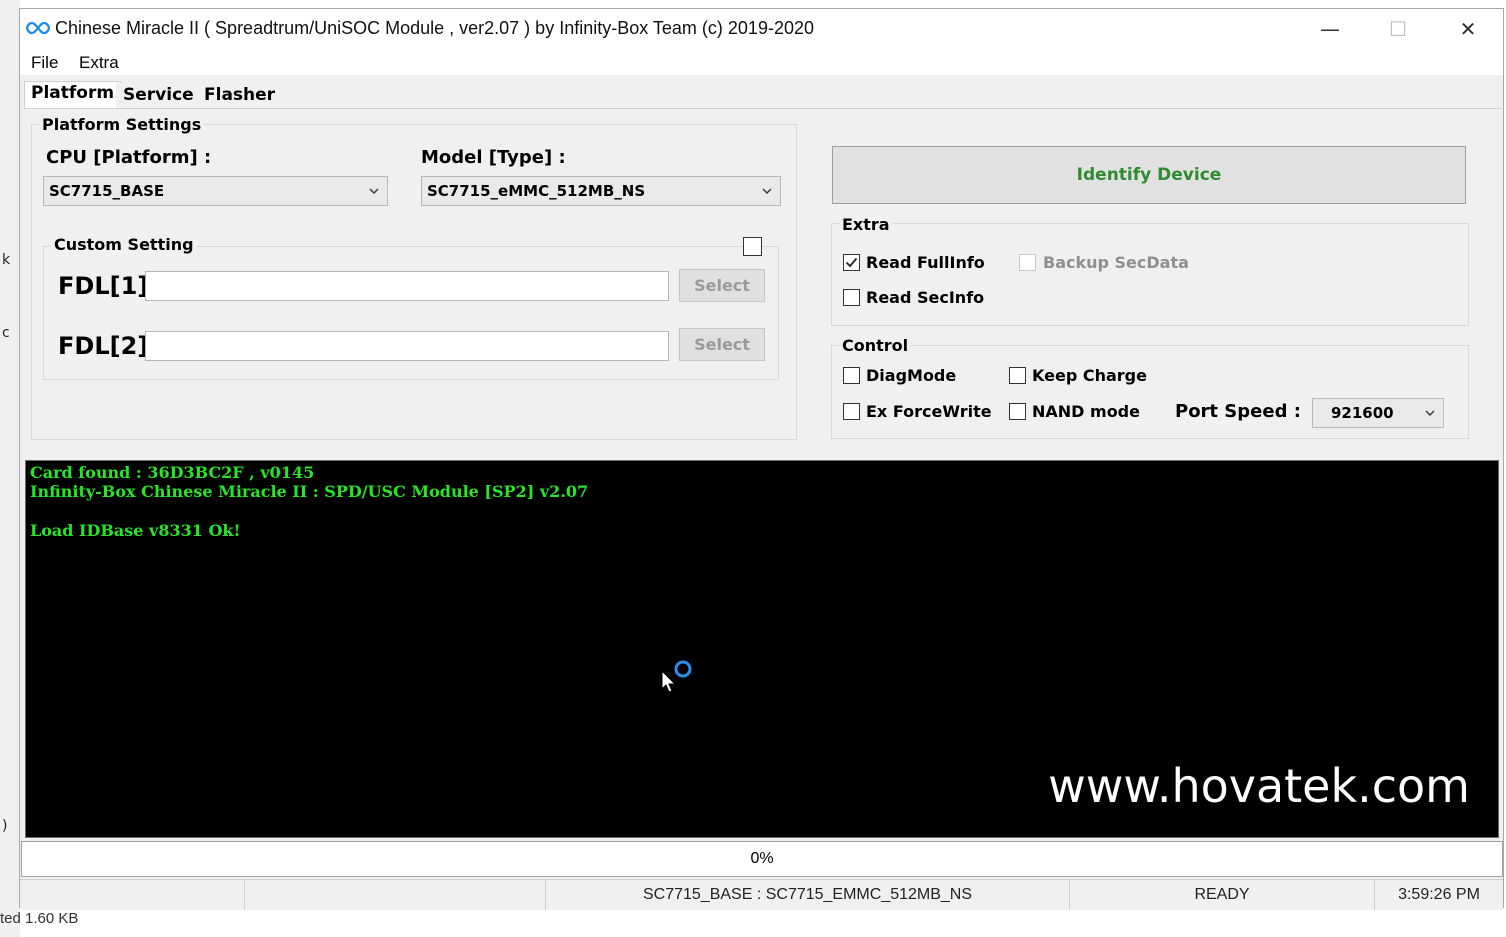  I want to click on read-secinfo-label: Read SecInfo, so click(925, 297).